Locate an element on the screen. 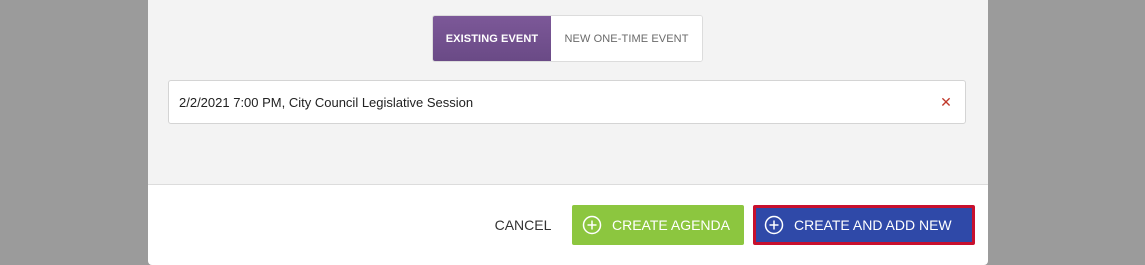  create-and-add-new-button: CREATE AND ADD NEW is located at coordinates (864, 225).